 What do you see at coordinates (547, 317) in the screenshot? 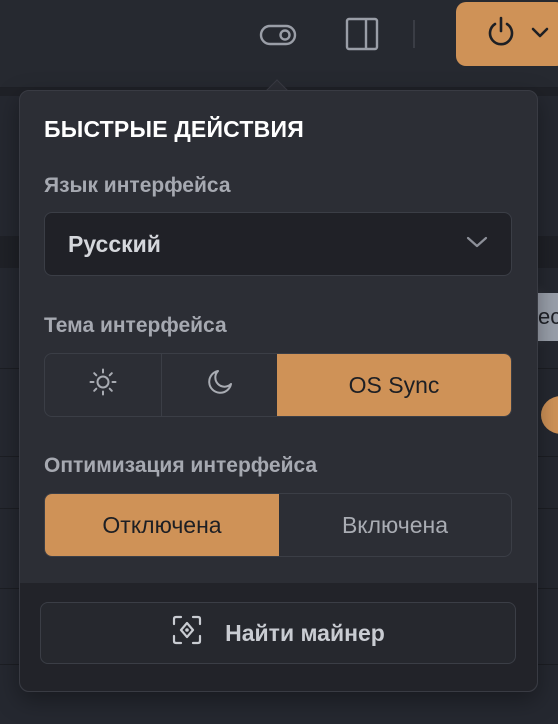
I see `background-label: ес` at bounding box center [547, 317].